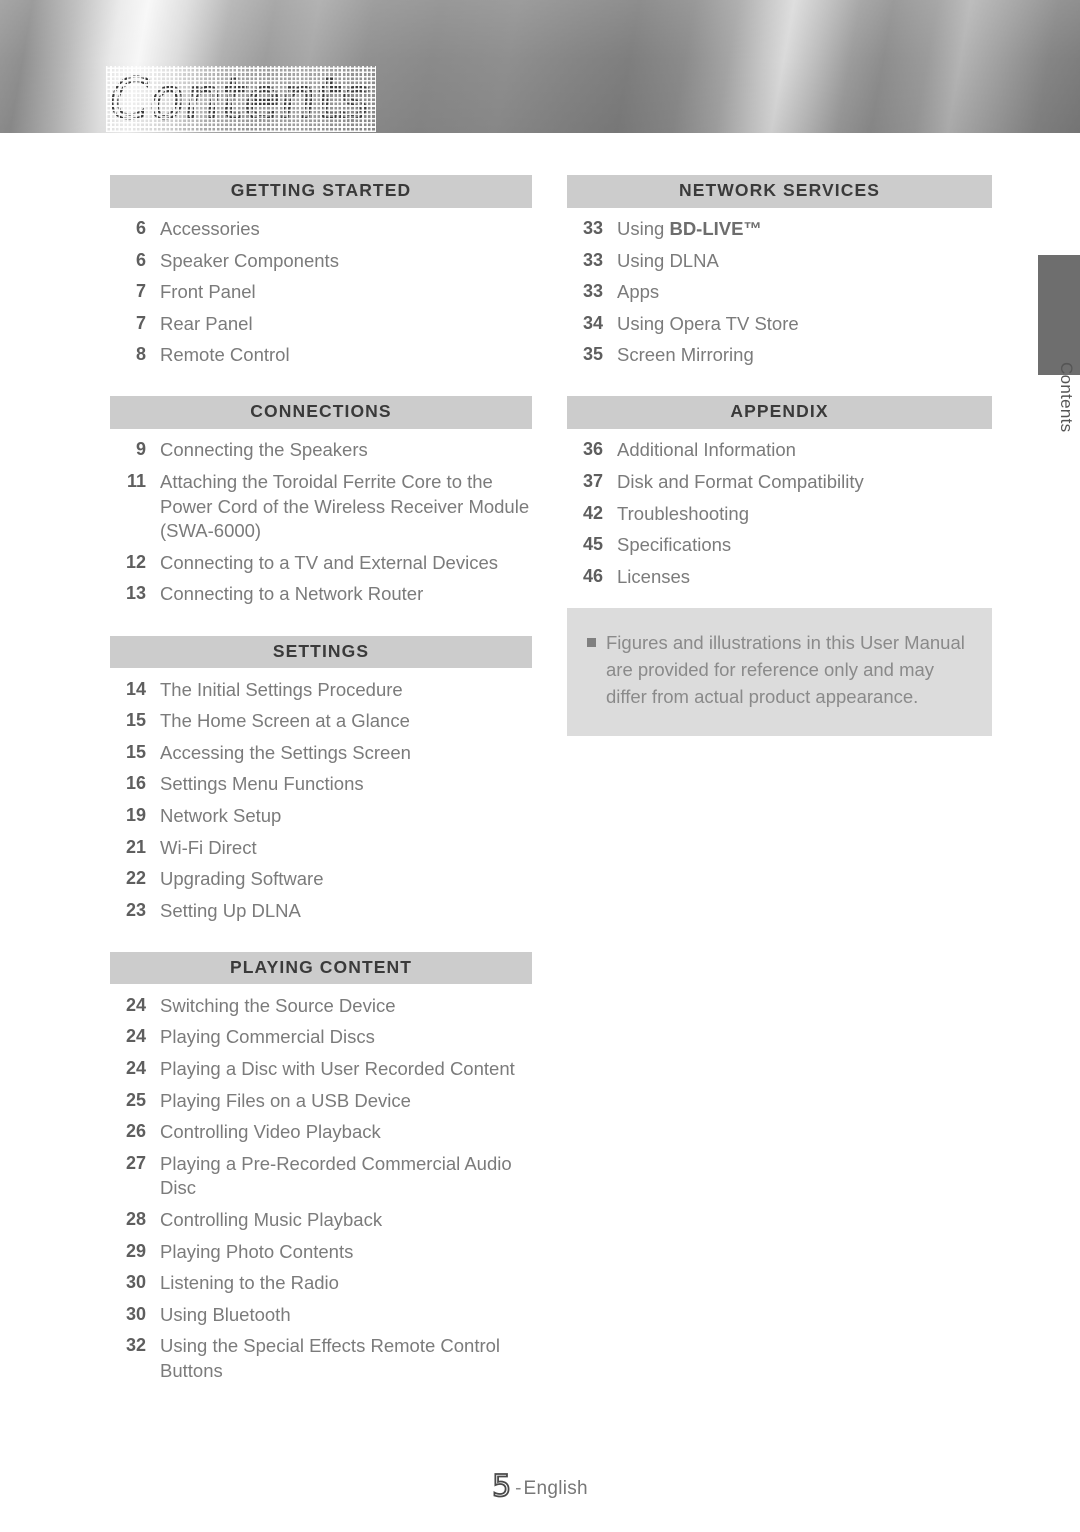  Describe the element at coordinates (592, 449) in the screenshot. I see `toc-entry-page: 36` at that location.